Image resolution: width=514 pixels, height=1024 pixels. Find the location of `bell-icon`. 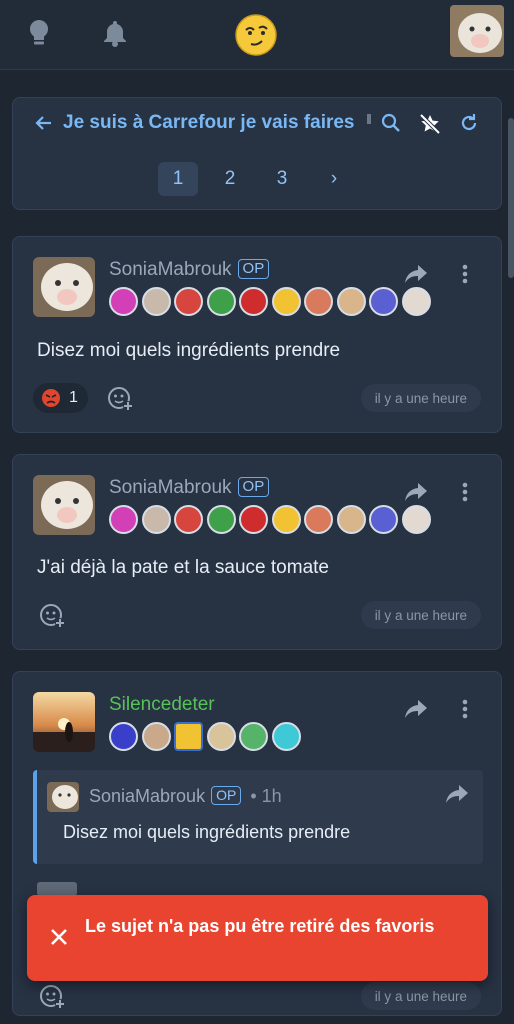

bell-icon is located at coordinates (115, 33).